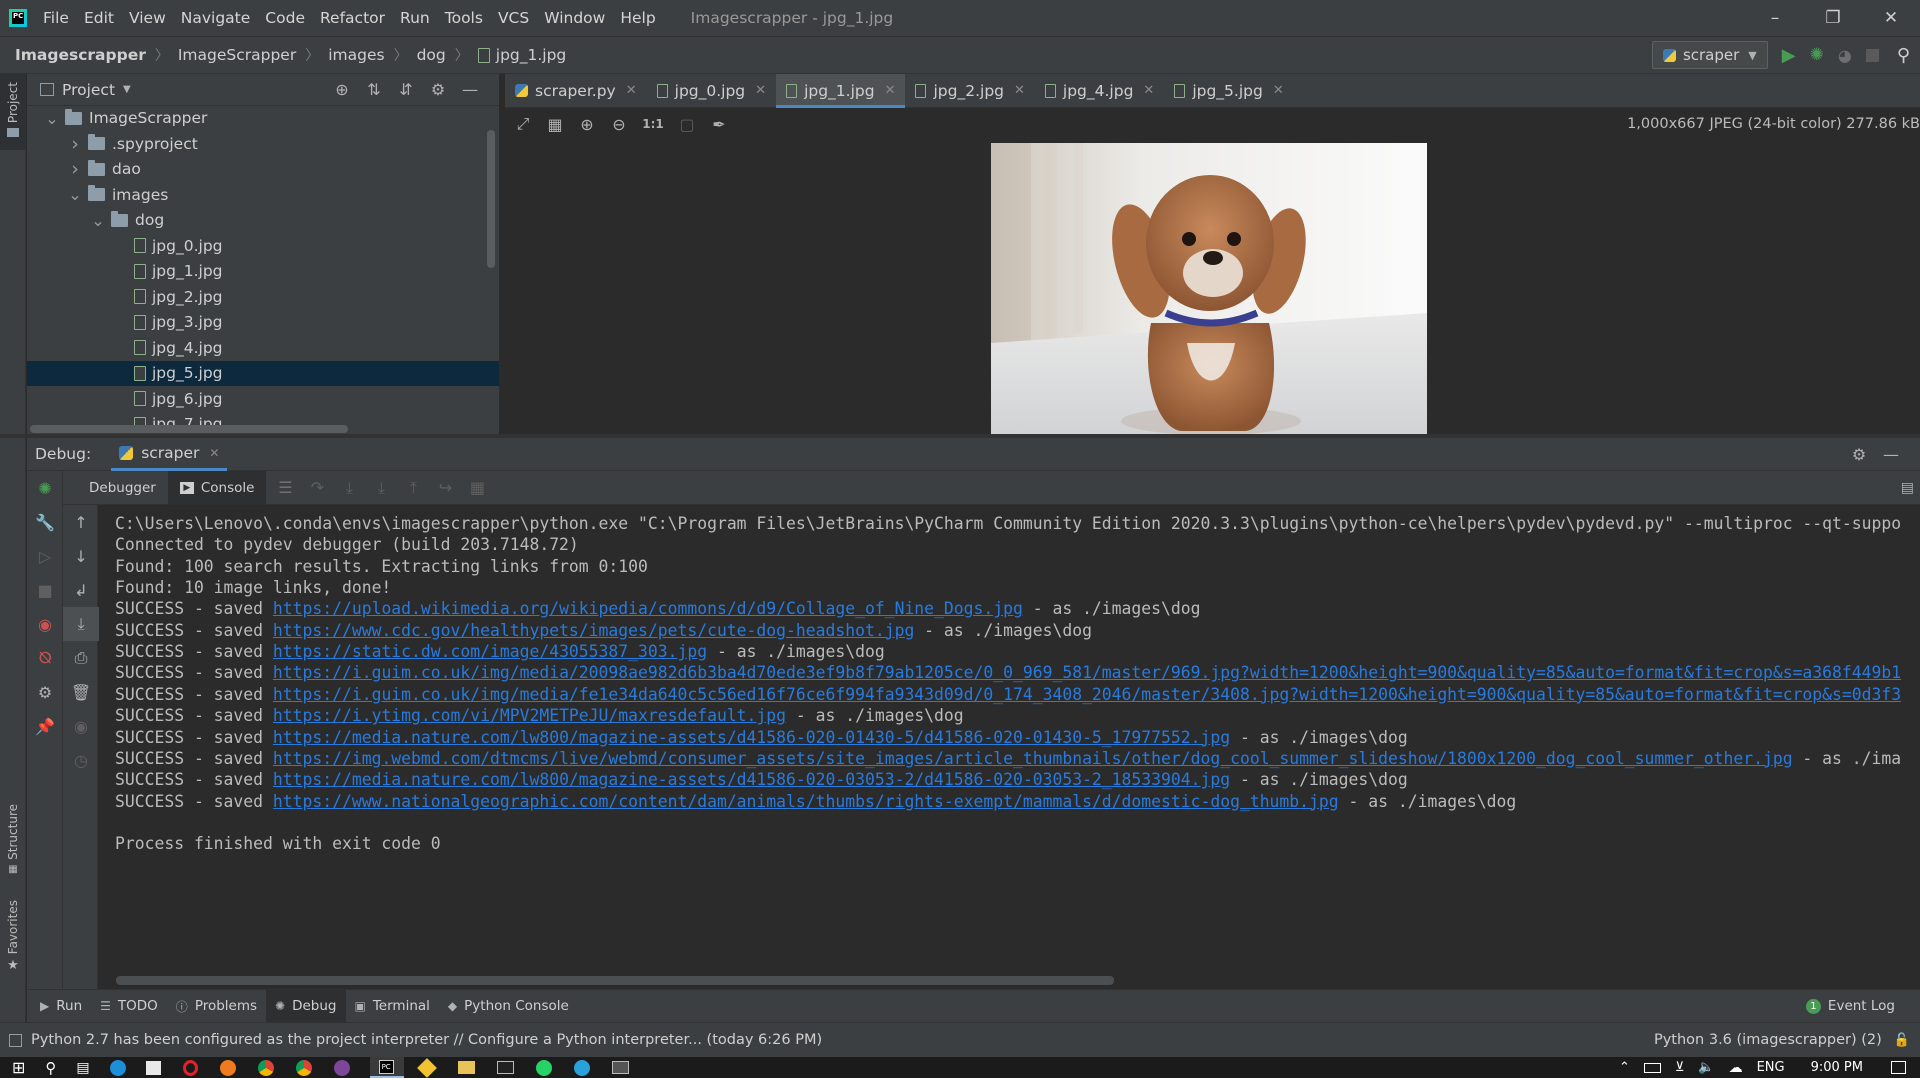 This screenshot has width=1920, height=1078. I want to click on tree-item: jpg_3.jpg, so click(263, 322).